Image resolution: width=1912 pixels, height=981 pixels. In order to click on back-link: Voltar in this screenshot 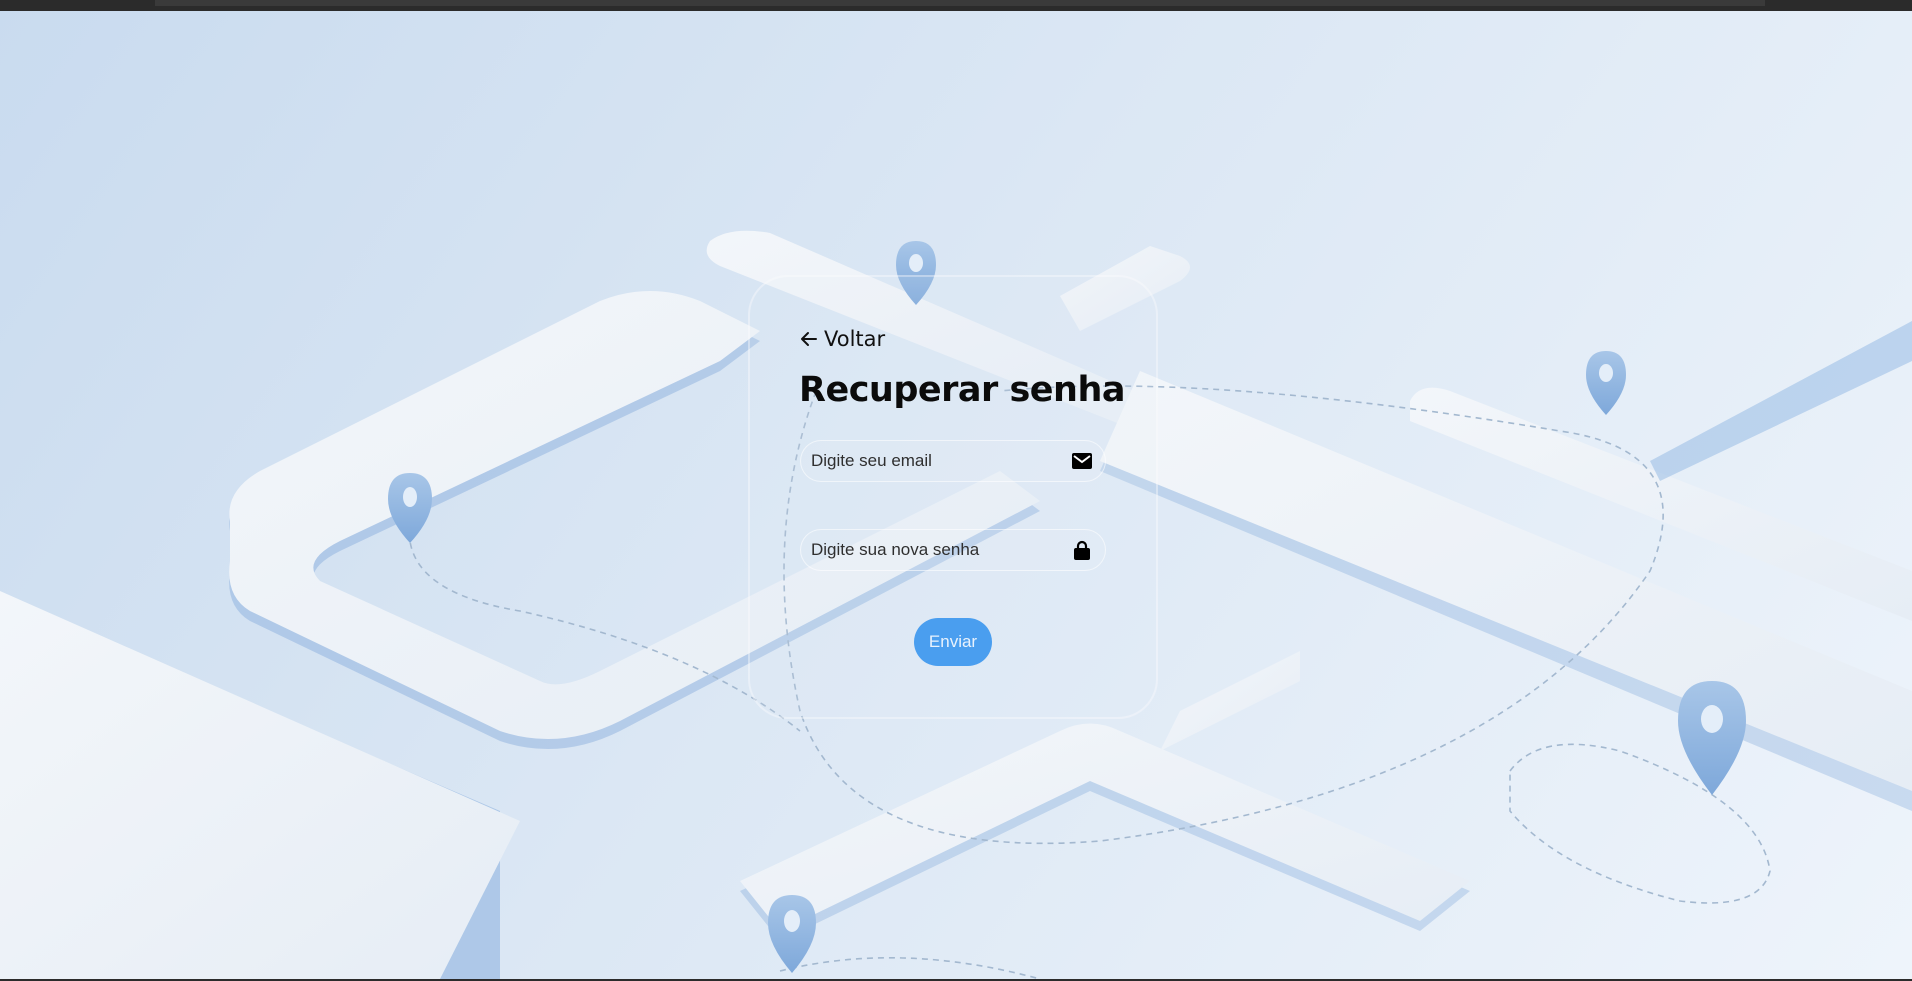, I will do `click(842, 339)`.